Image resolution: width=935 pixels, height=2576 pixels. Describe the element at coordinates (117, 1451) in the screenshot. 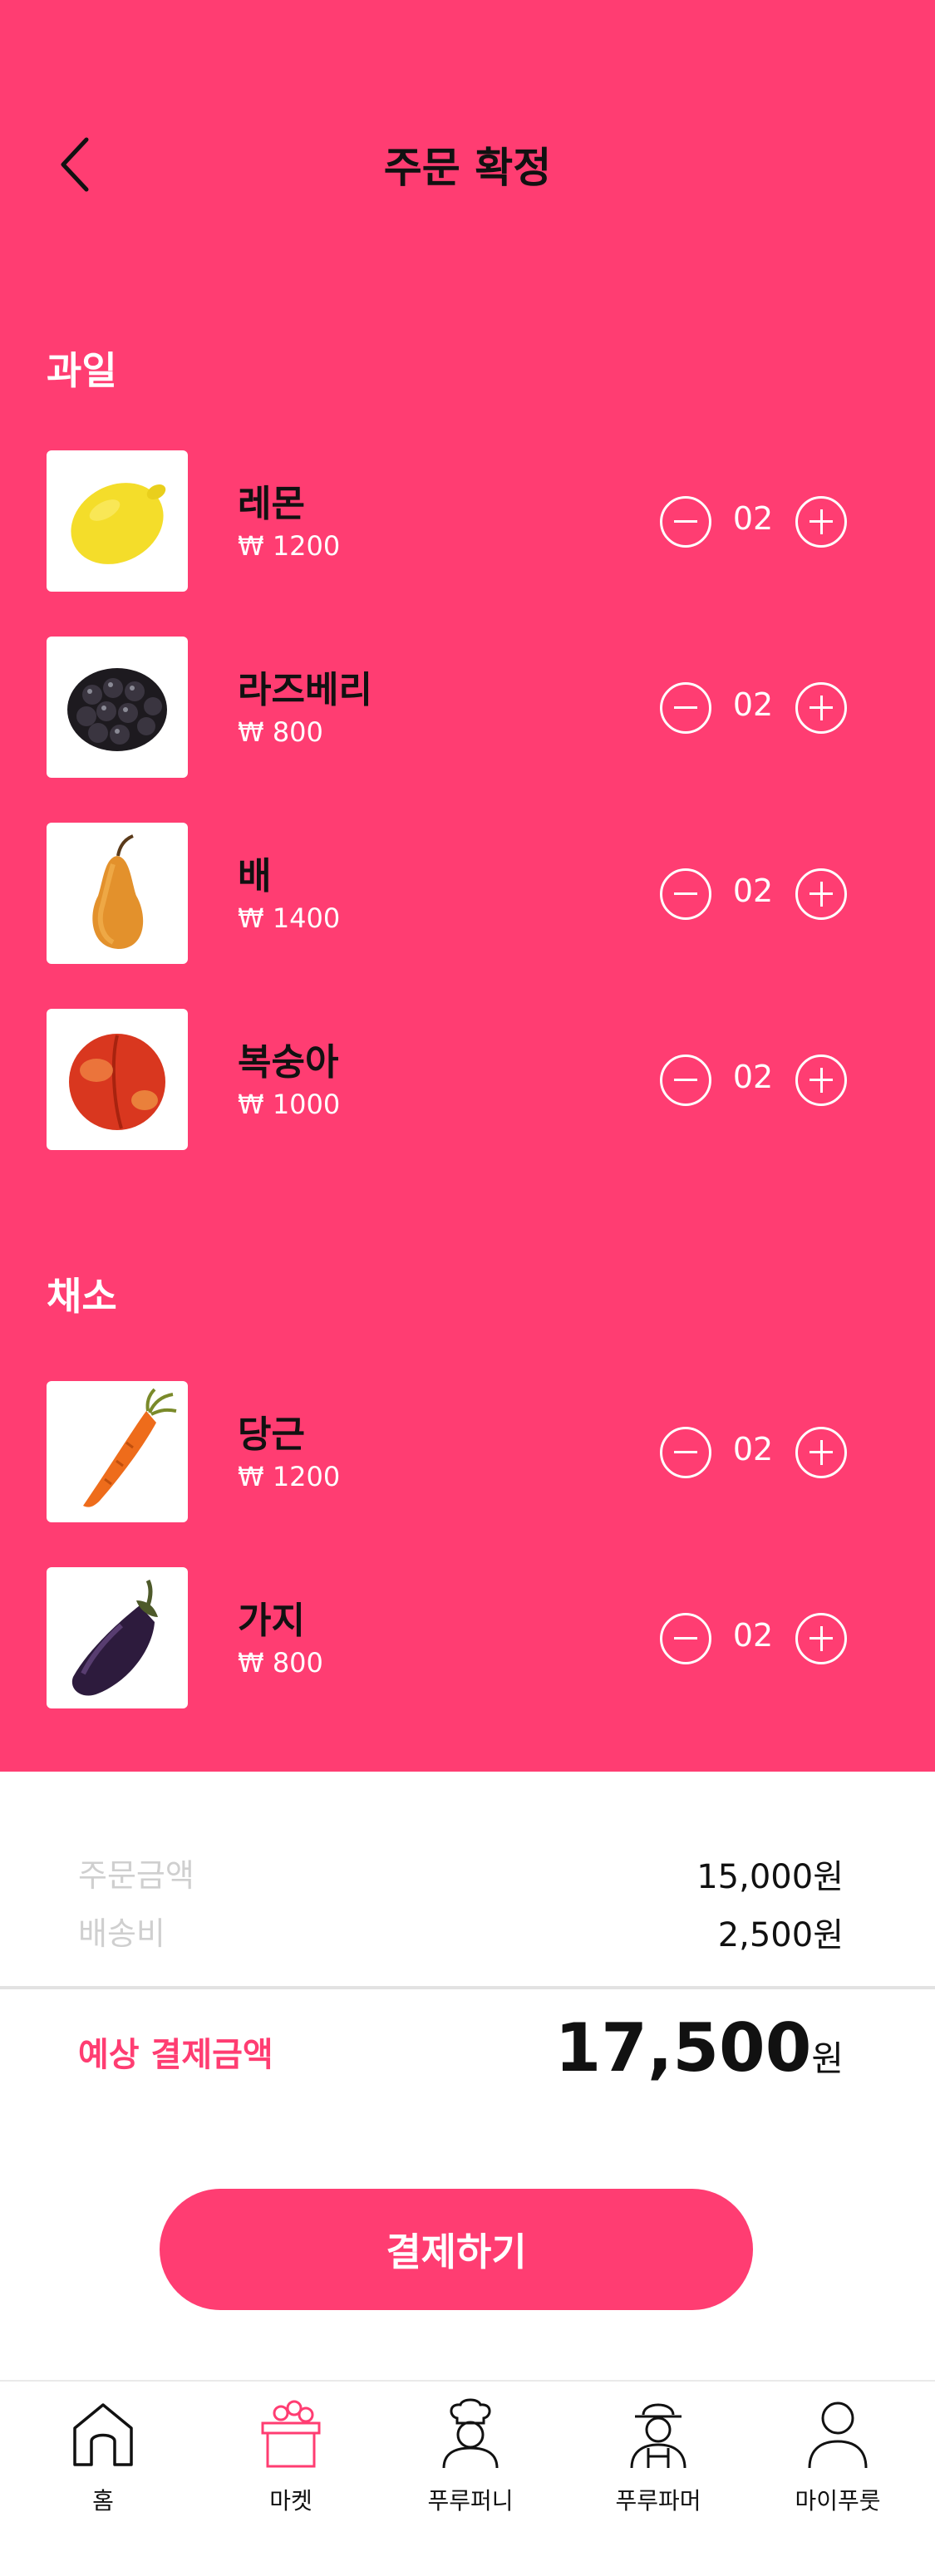

I see `carrot-image` at that location.